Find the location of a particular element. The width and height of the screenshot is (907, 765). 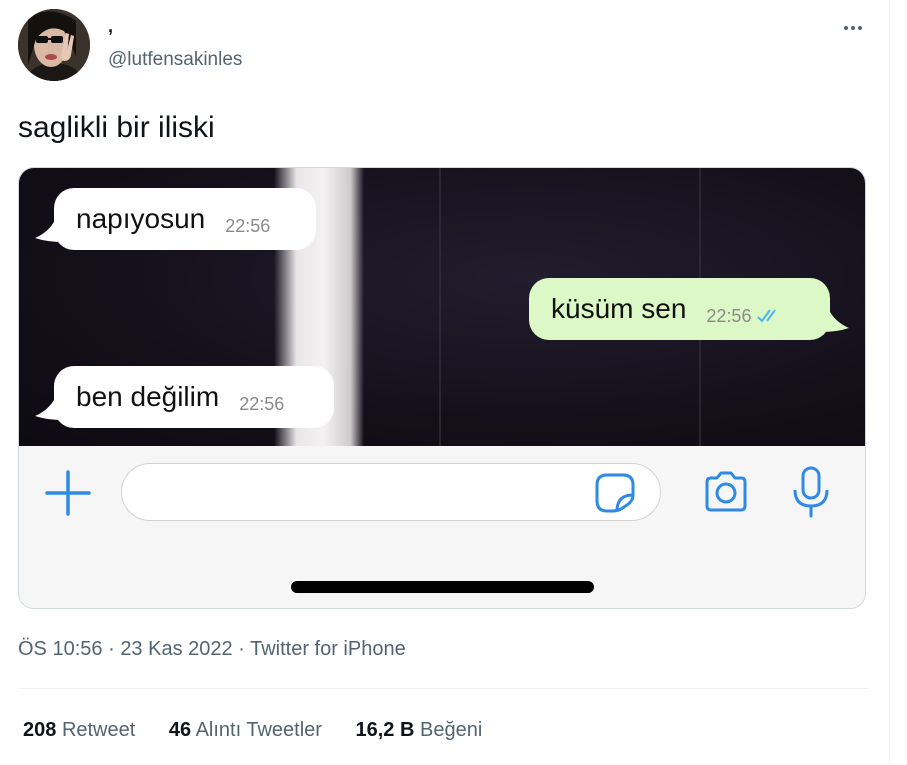

likes-stat: 16,2 B Beğeni is located at coordinates (419, 730).